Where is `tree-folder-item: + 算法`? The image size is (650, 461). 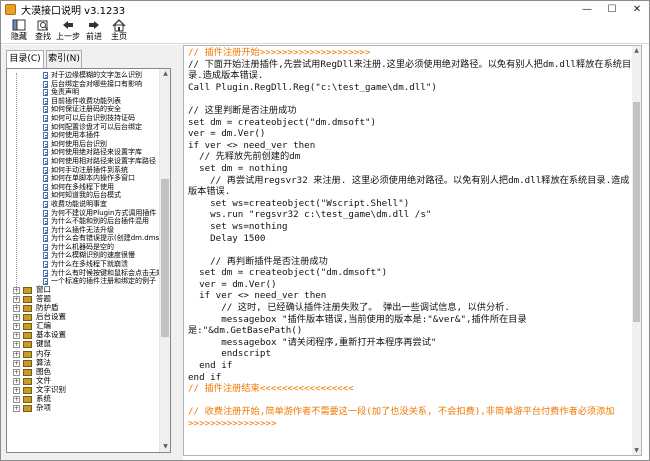
tree-folder-item: + 算法 is located at coordinates (83, 363).